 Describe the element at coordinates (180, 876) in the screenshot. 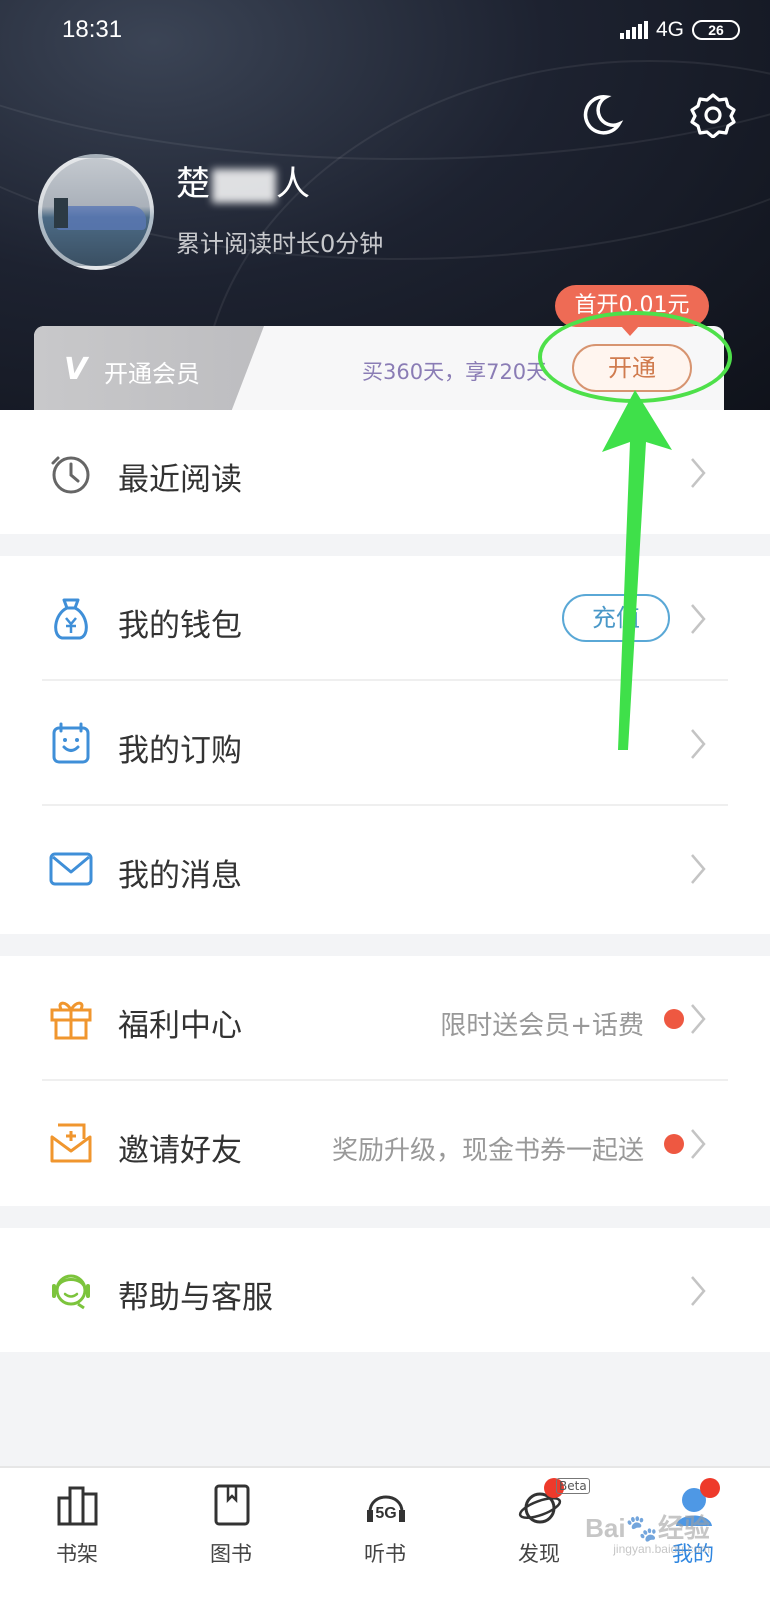

I see `menu-label: 我的消息` at that location.